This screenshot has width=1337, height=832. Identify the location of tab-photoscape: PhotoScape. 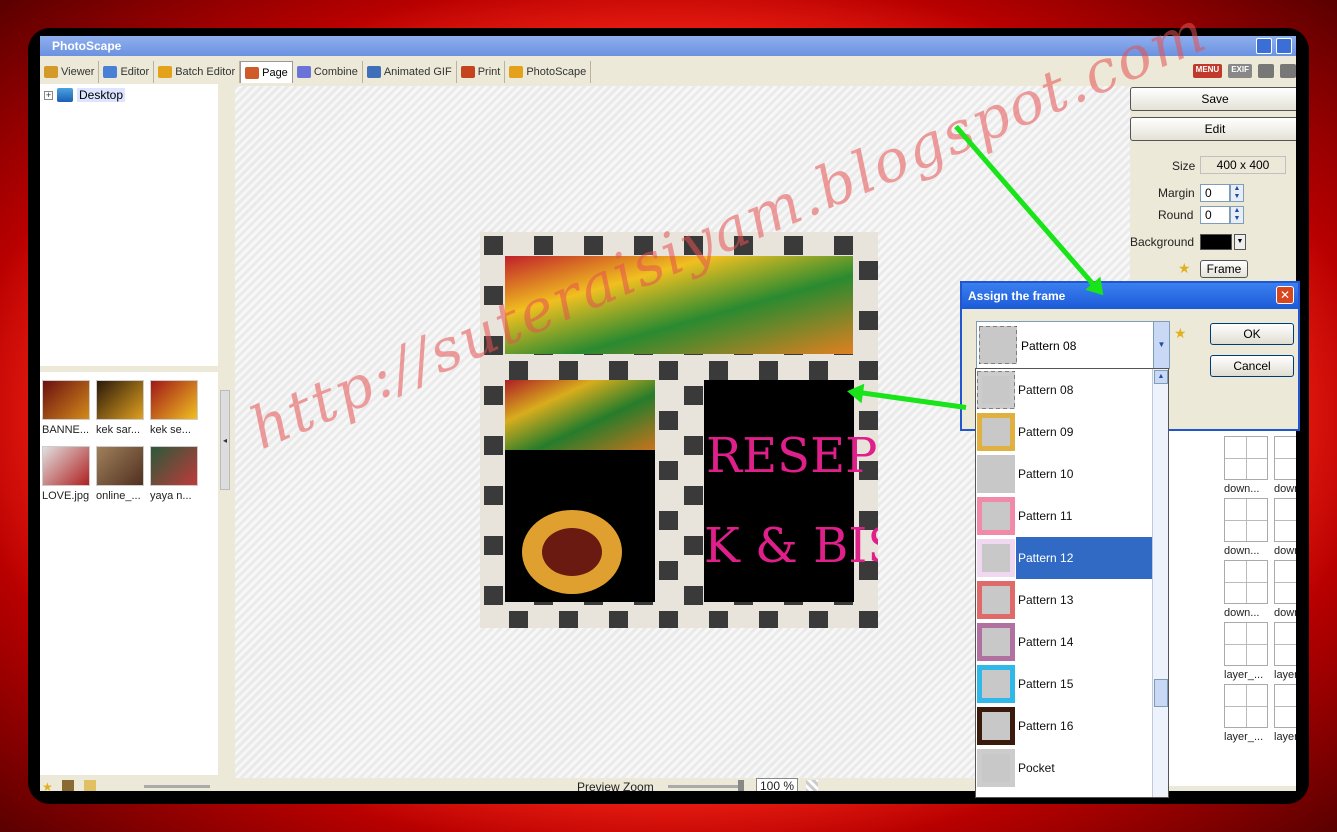
(548, 72).